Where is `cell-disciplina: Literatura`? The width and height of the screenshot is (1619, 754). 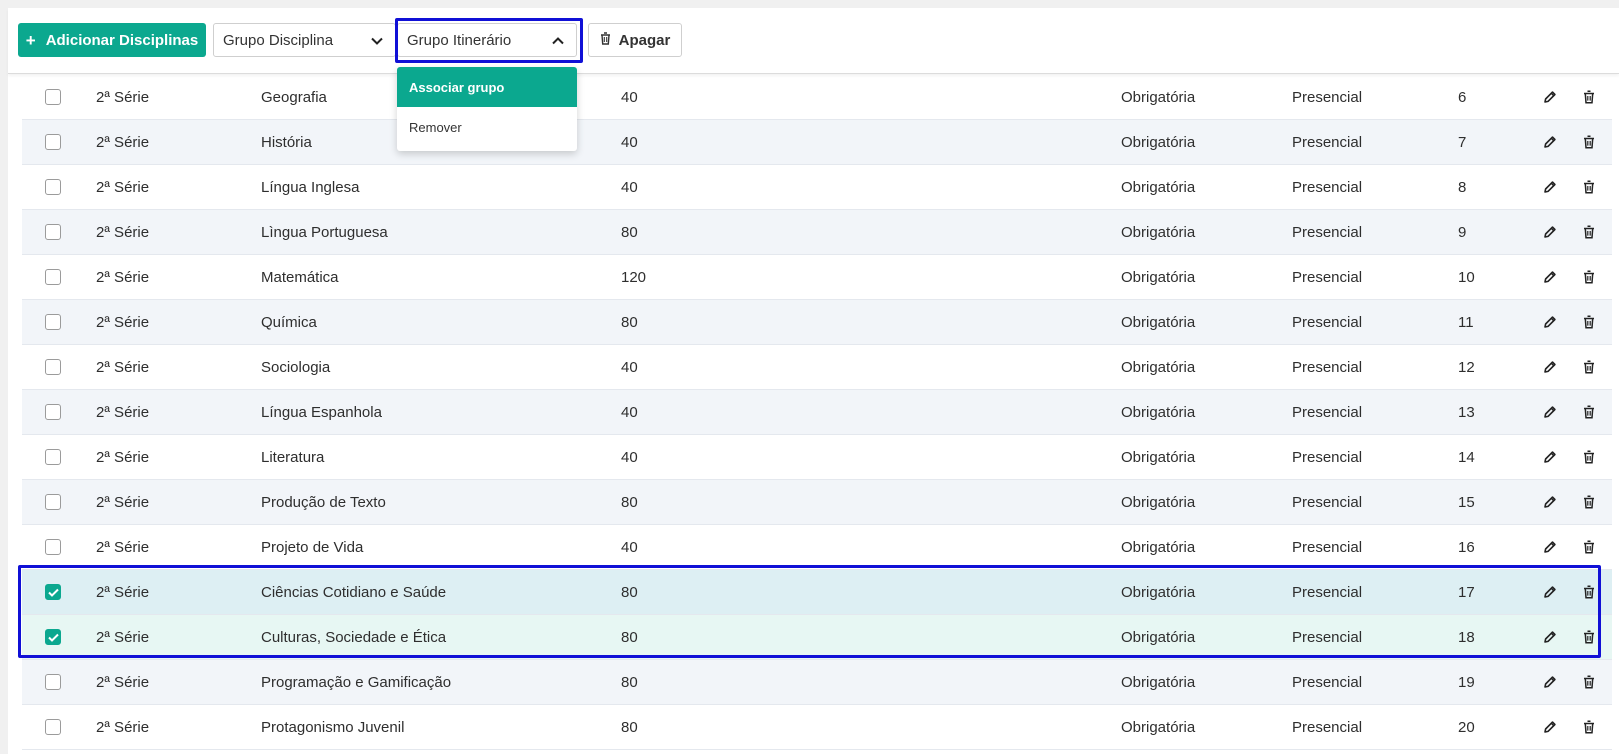
cell-disciplina: Literatura is located at coordinates (293, 457).